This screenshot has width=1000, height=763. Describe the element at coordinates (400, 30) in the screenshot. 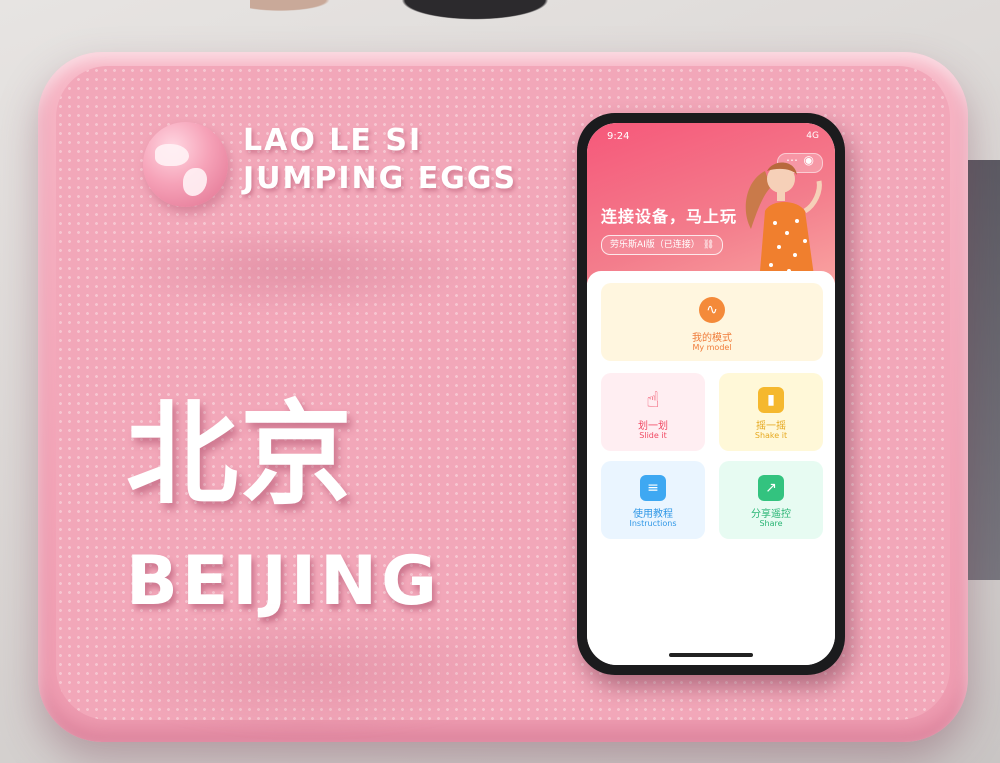

I see `background-figure` at that location.